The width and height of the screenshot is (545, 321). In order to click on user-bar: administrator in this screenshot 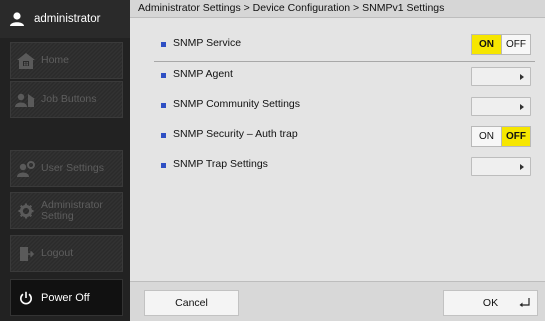, I will do `click(65, 19)`.